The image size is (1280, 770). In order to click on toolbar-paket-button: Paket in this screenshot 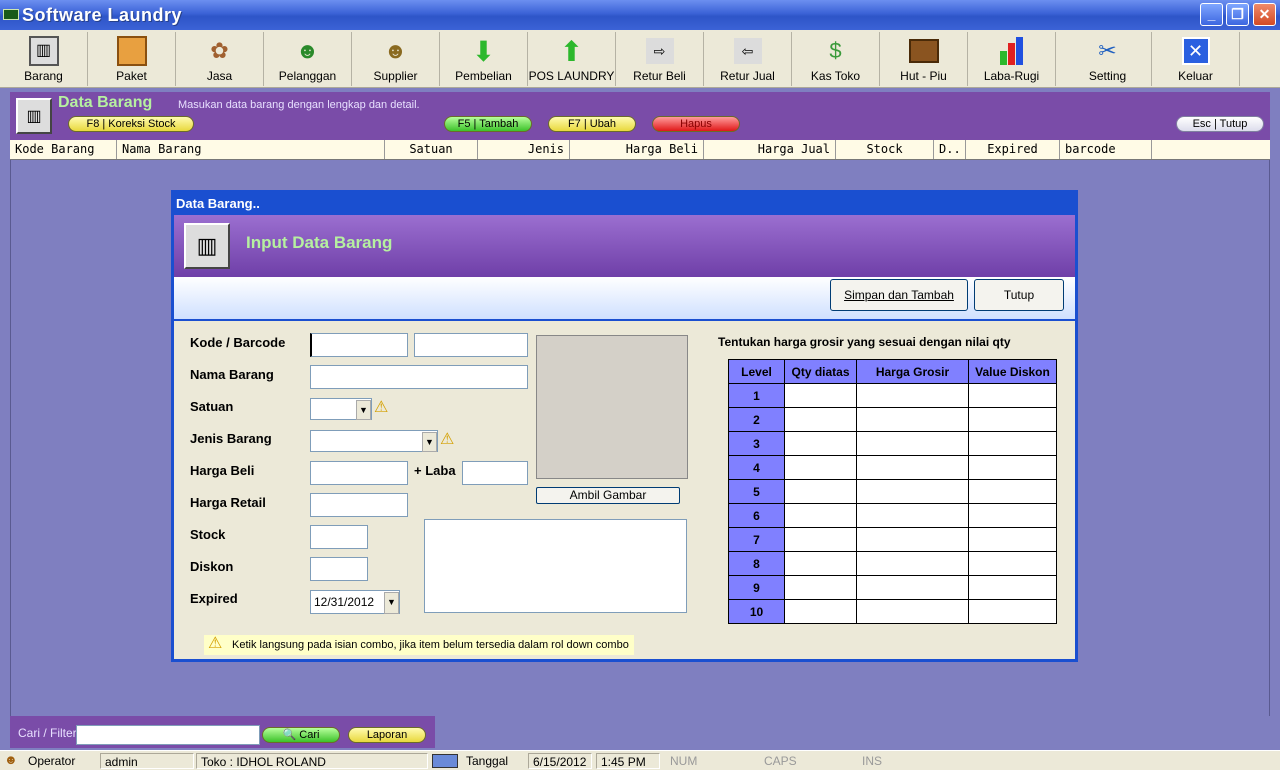, I will do `click(132, 59)`.